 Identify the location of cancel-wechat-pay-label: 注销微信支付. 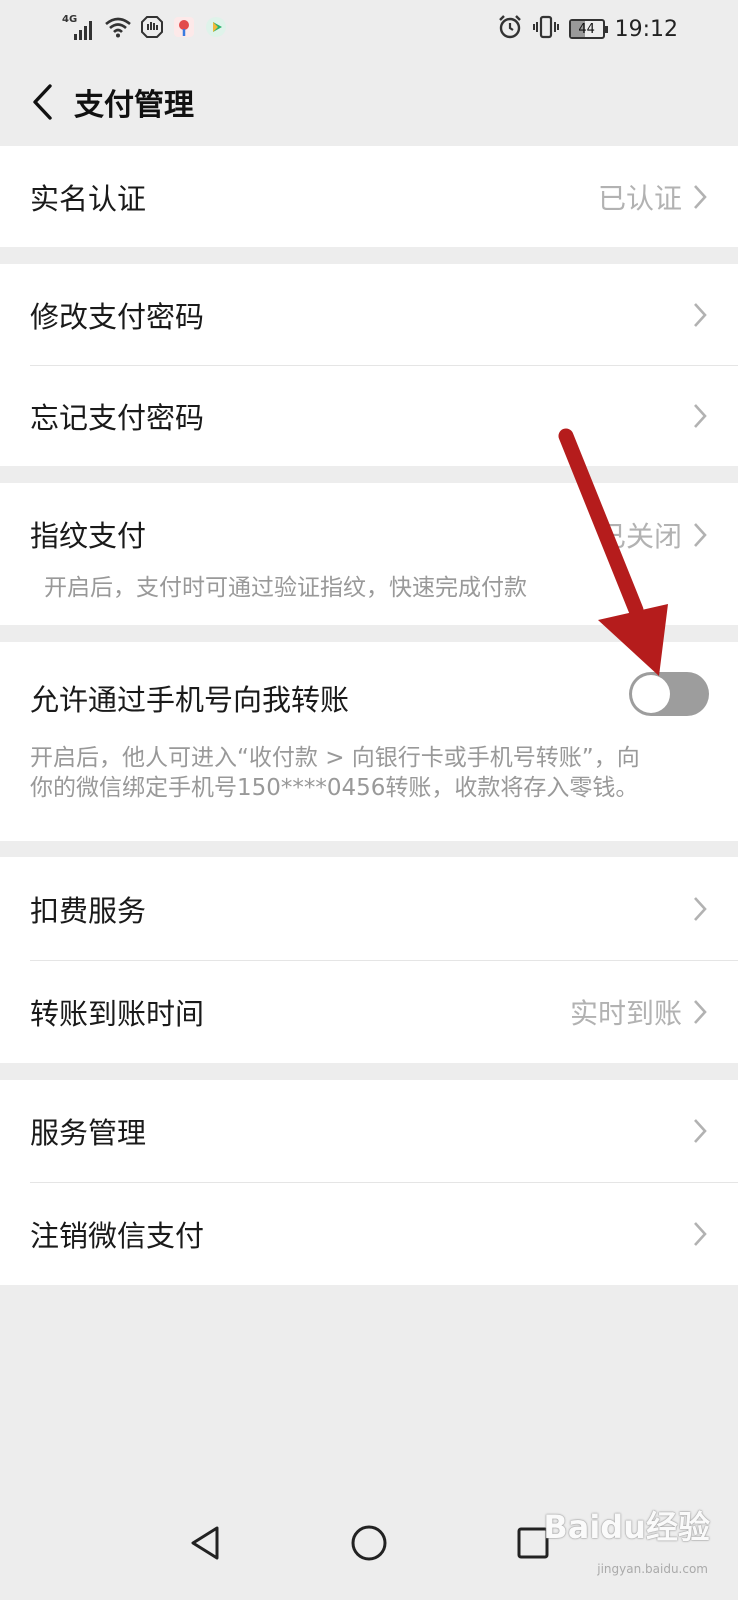
(117, 1235).